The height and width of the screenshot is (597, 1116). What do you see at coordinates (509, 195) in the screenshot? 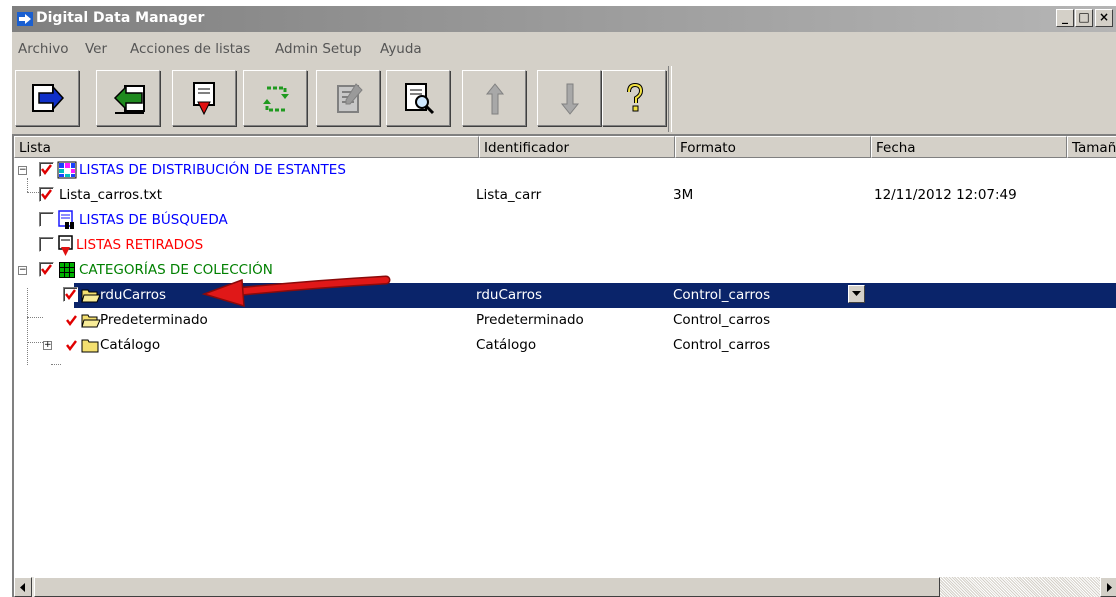
I see `row-identificador: Lista_carr` at bounding box center [509, 195].